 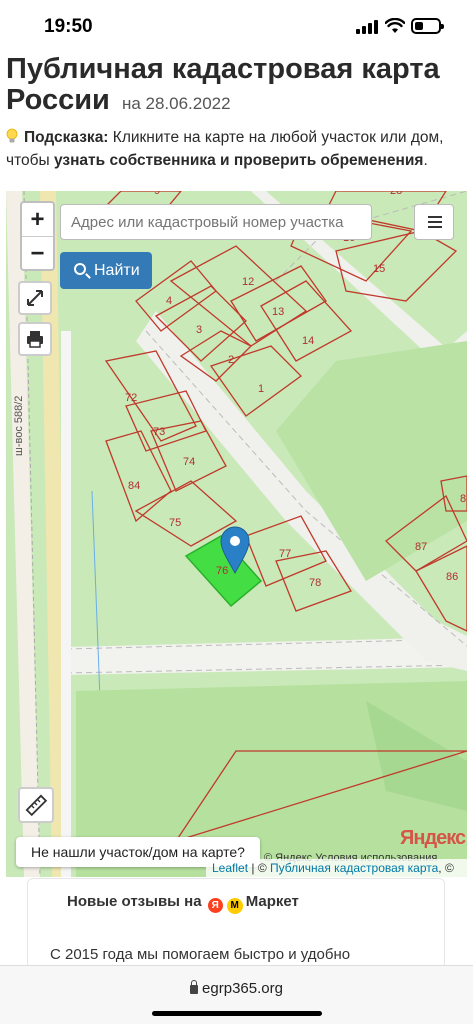 What do you see at coordinates (368, 27) in the screenshot?
I see `signal-icon` at bounding box center [368, 27].